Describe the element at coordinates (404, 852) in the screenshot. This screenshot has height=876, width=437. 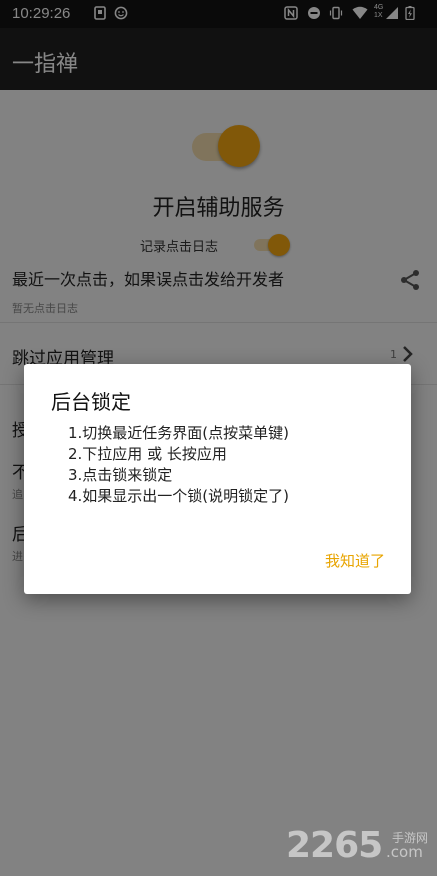
I see `watermark-domain: .com` at that location.